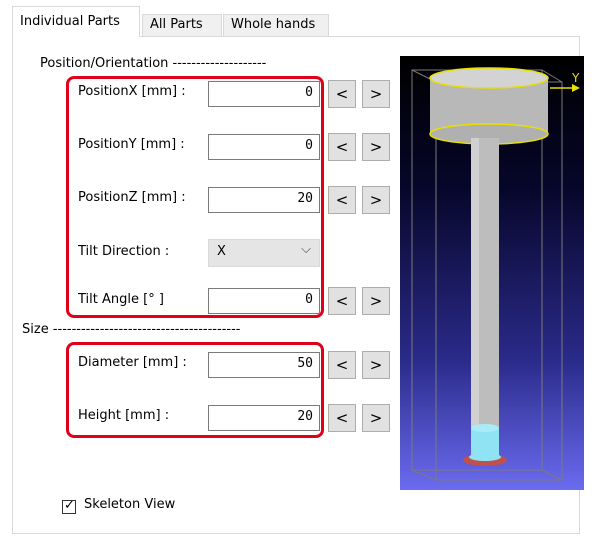 Image resolution: width=601 pixels, height=540 pixels. What do you see at coordinates (182, 25) in the screenshot?
I see `tab-all-parts: All Parts` at bounding box center [182, 25].